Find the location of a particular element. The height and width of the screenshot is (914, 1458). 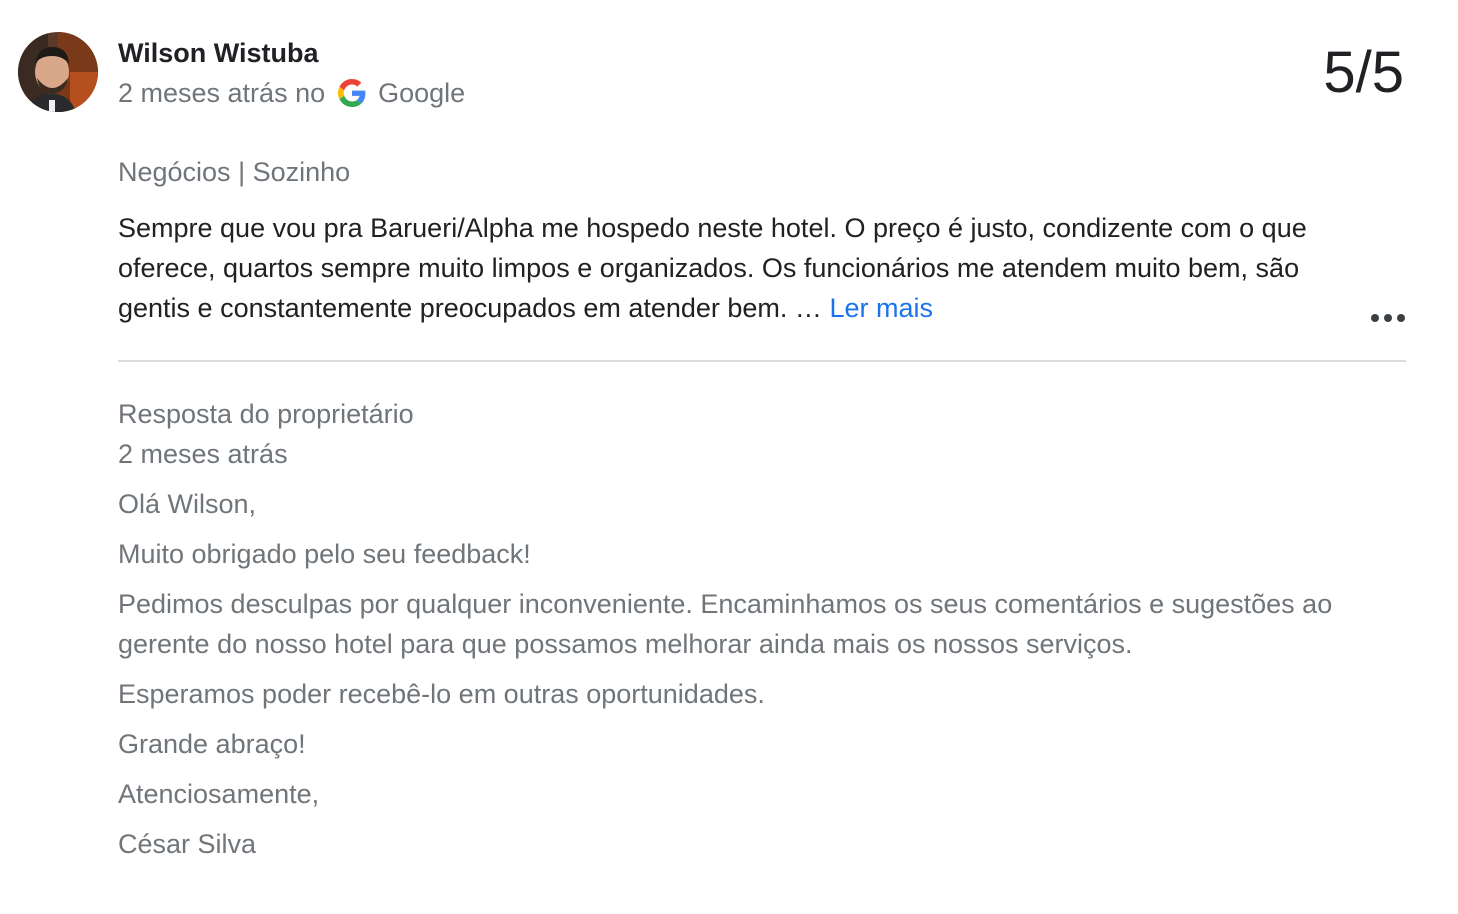

reply-paragraph: Atenciosamente, is located at coordinates (219, 794).